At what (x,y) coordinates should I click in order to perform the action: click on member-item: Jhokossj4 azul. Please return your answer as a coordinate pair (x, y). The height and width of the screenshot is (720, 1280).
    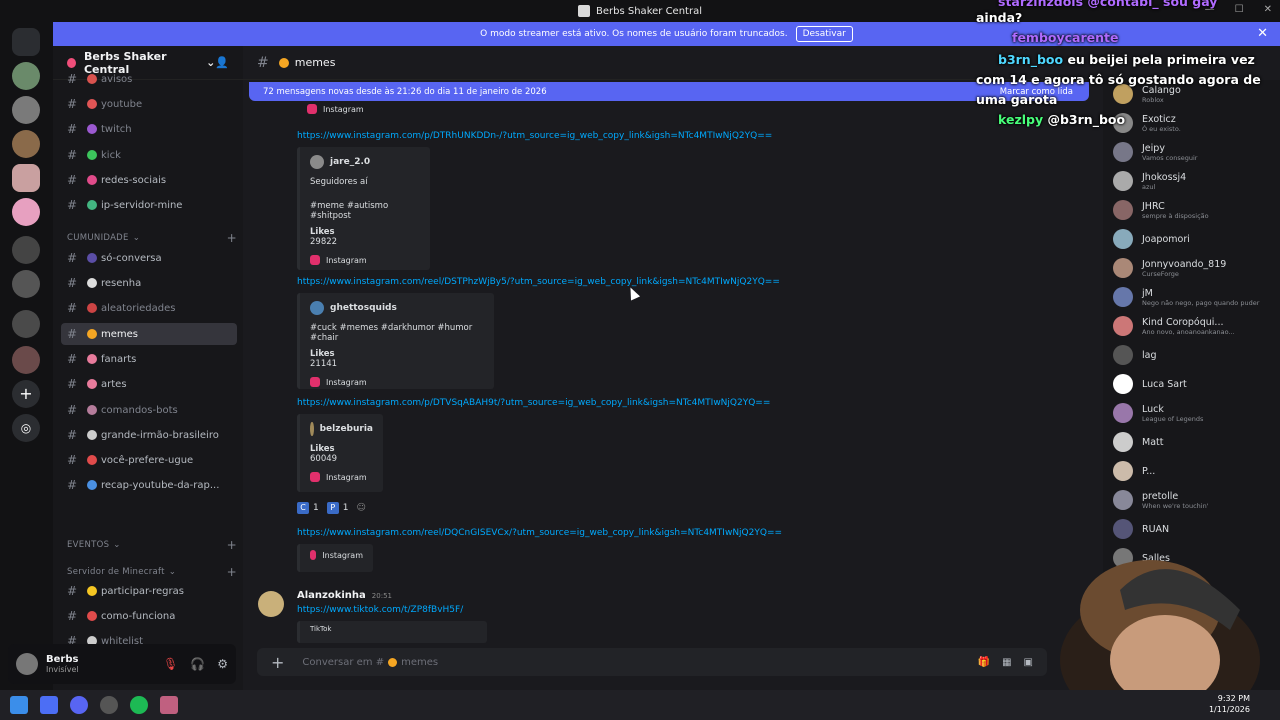
    Looking at the image, I should click on (1195, 181).